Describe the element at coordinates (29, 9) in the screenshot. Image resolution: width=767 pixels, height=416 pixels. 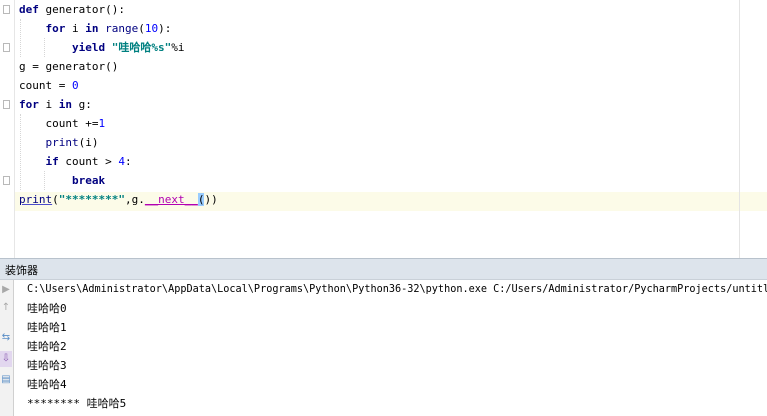
I see `code-token: def` at that location.